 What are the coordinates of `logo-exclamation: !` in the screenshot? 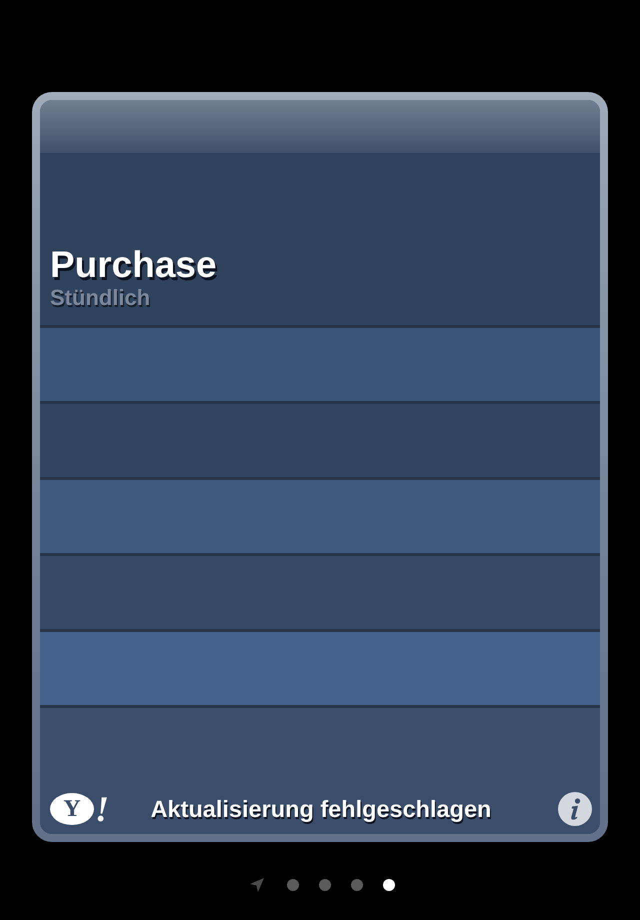 It's located at (102, 809).